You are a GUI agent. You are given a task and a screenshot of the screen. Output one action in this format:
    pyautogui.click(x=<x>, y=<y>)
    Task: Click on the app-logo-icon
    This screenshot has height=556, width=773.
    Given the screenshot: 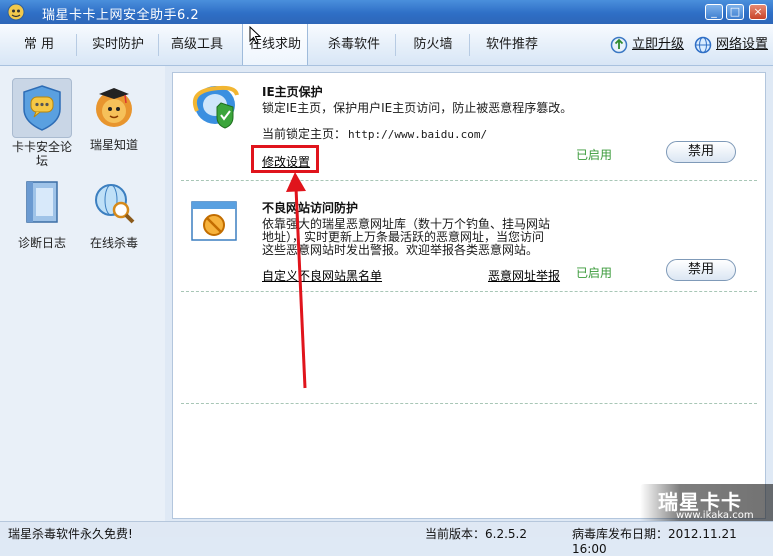 What is the action you would take?
    pyautogui.click(x=16, y=12)
    